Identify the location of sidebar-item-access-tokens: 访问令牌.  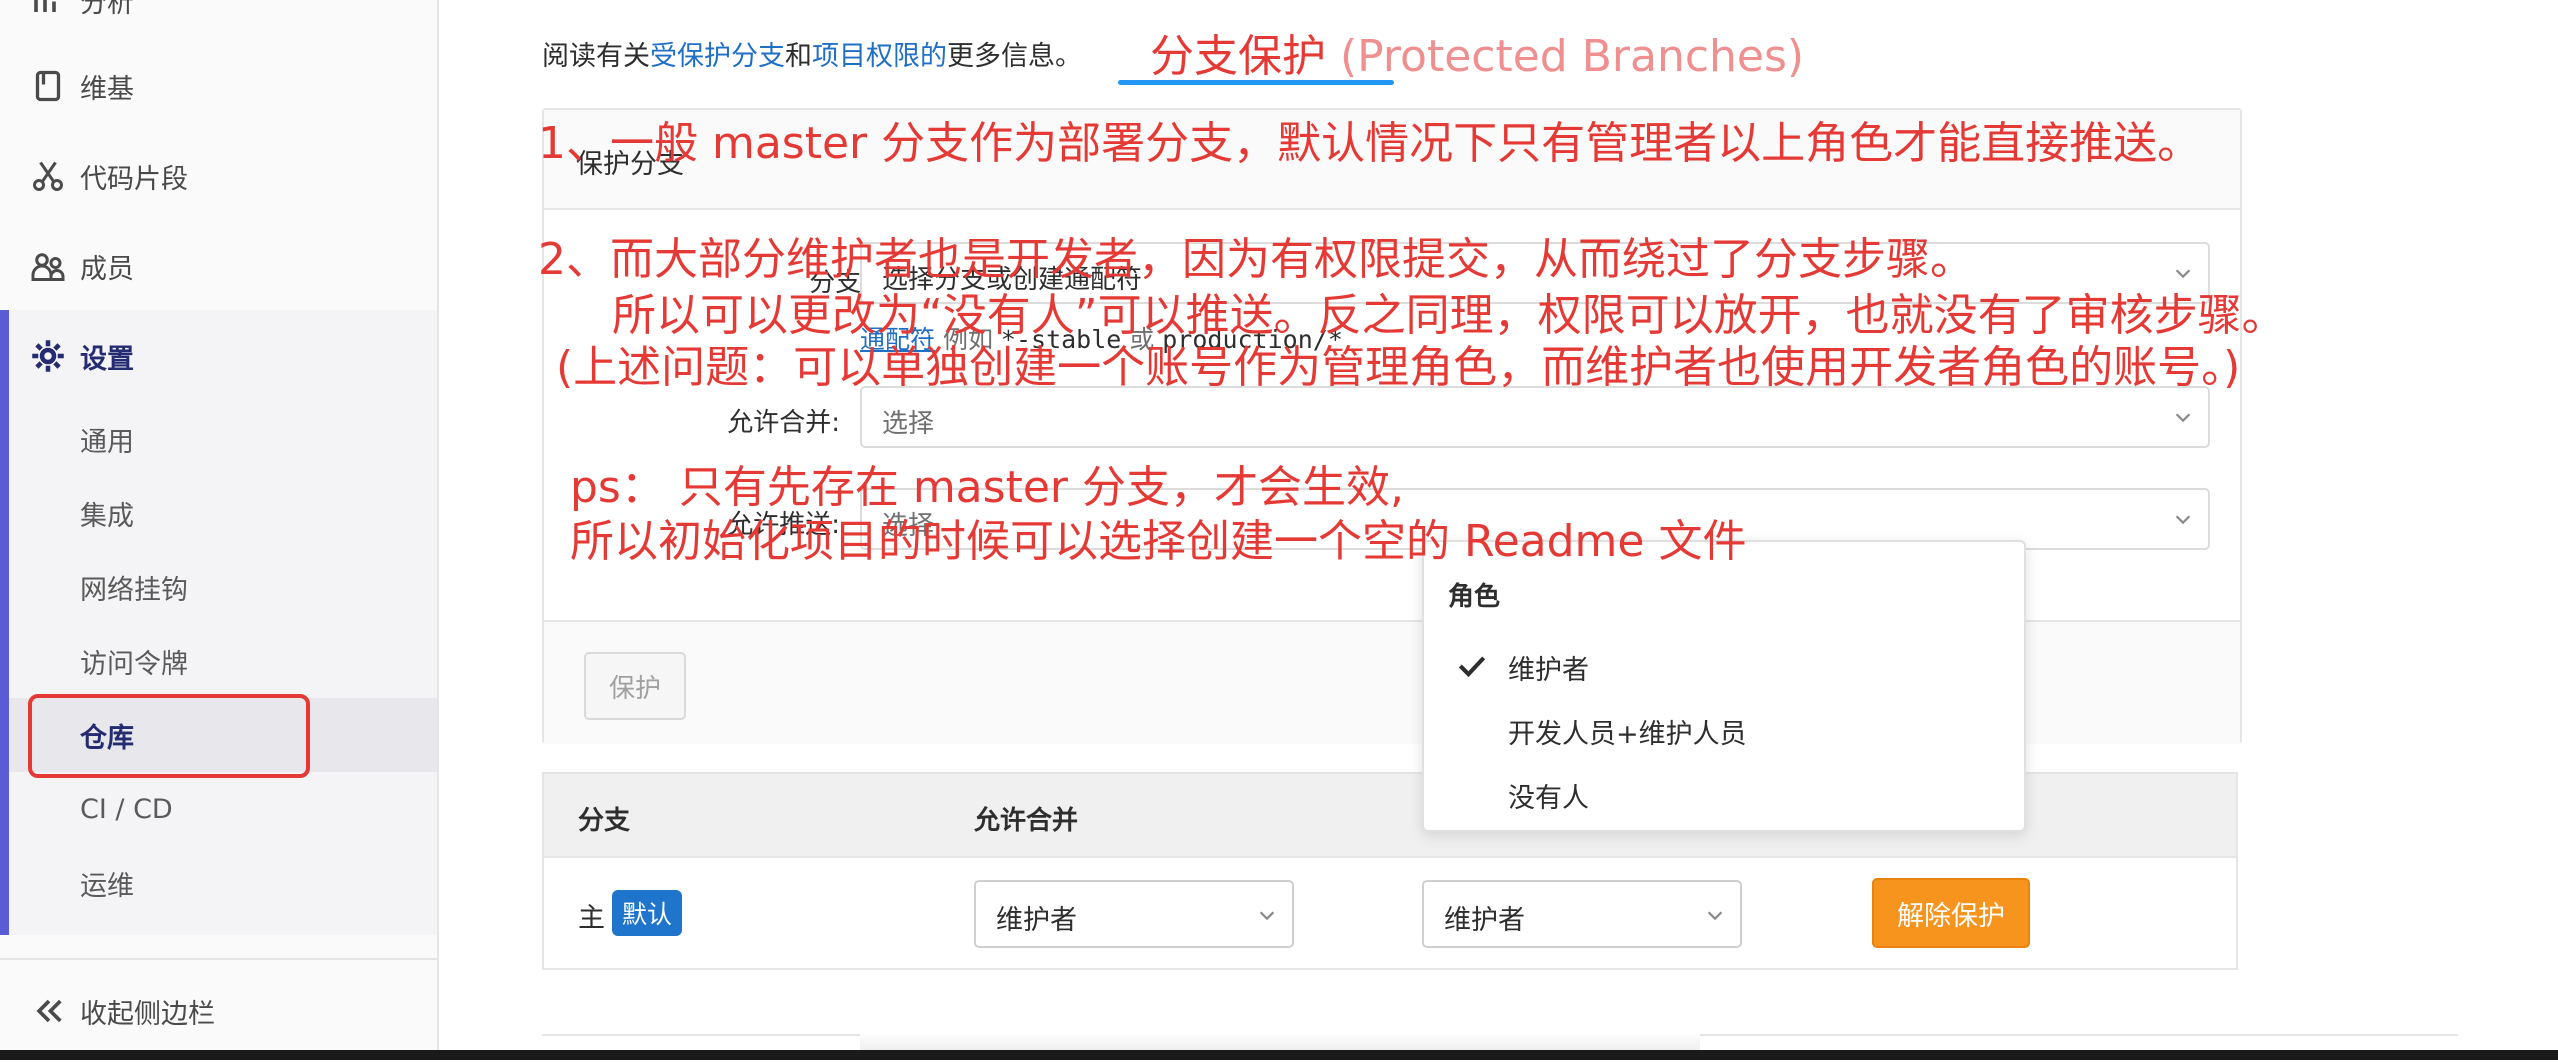
(223, 661).